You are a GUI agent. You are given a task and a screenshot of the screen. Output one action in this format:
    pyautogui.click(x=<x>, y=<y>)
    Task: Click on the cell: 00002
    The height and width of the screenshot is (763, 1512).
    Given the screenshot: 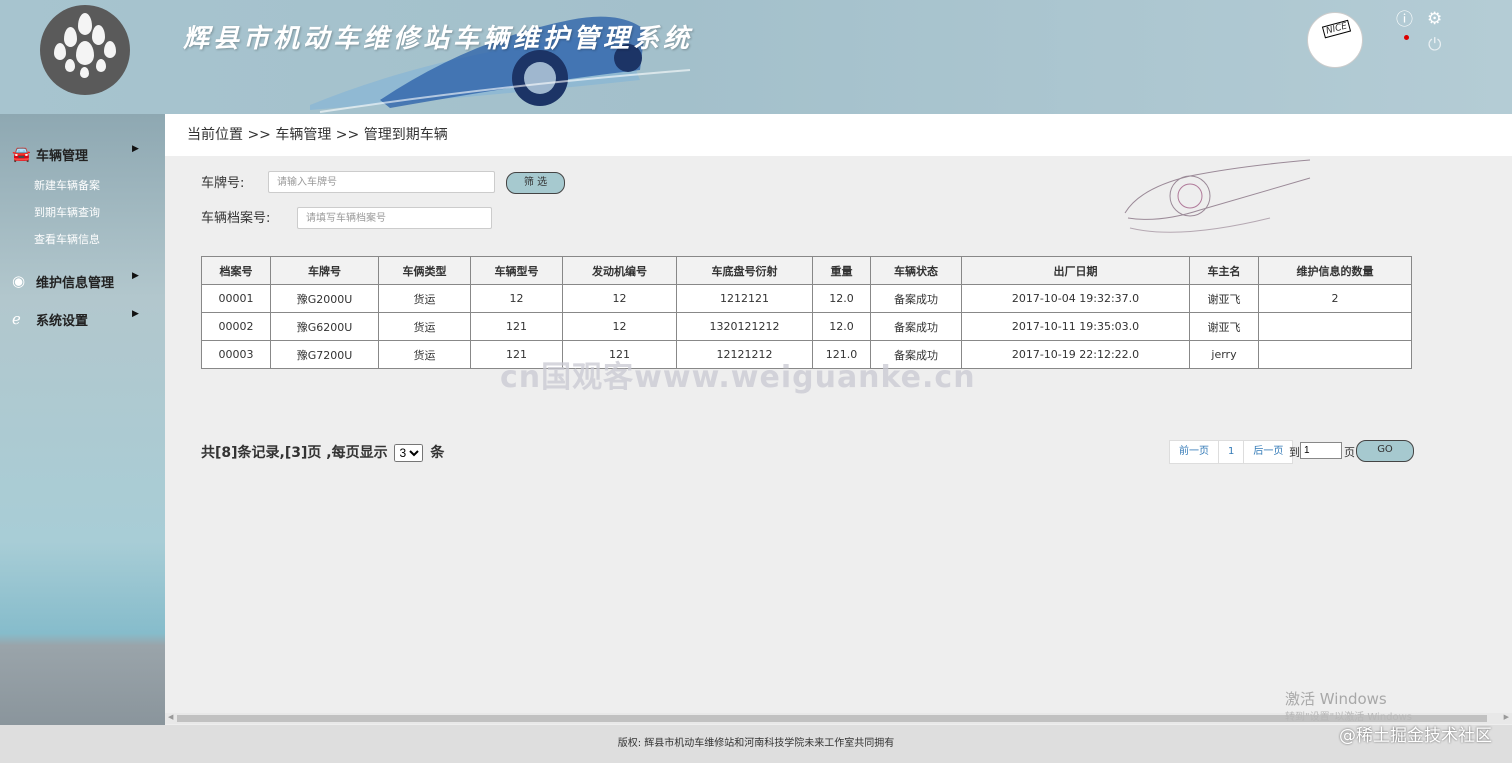 What is the action you would take?
    pyautogui.click(x=236, y=326)
    